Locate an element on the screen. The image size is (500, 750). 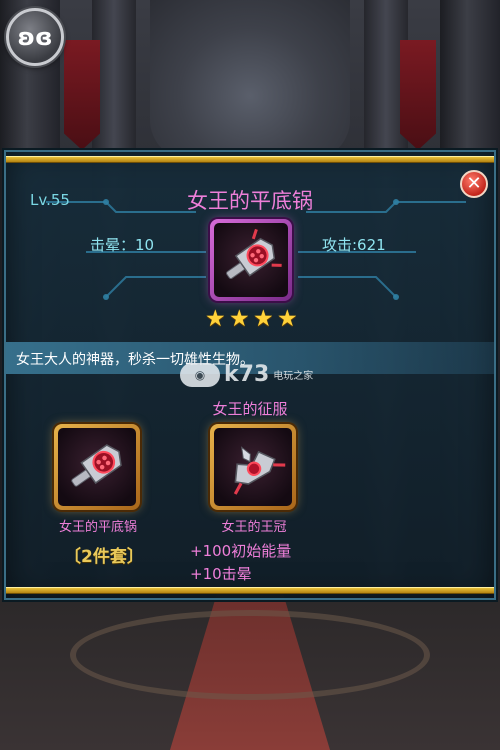
butterfly-icon: ʚɞ is located at coordinates (35, 37).